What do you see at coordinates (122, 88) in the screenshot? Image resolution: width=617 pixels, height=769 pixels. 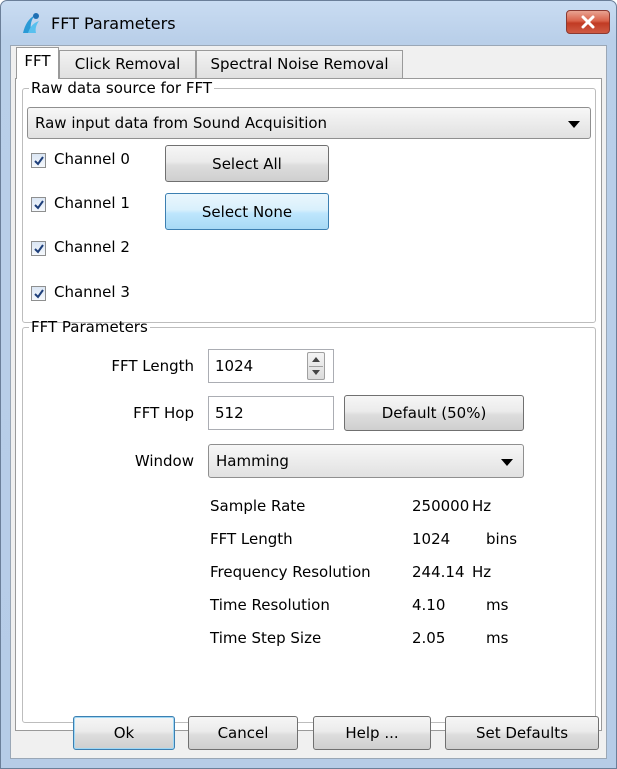 I see `raw-data-source-legend: Raw data source for FFT` at bounding box center [122, 88].